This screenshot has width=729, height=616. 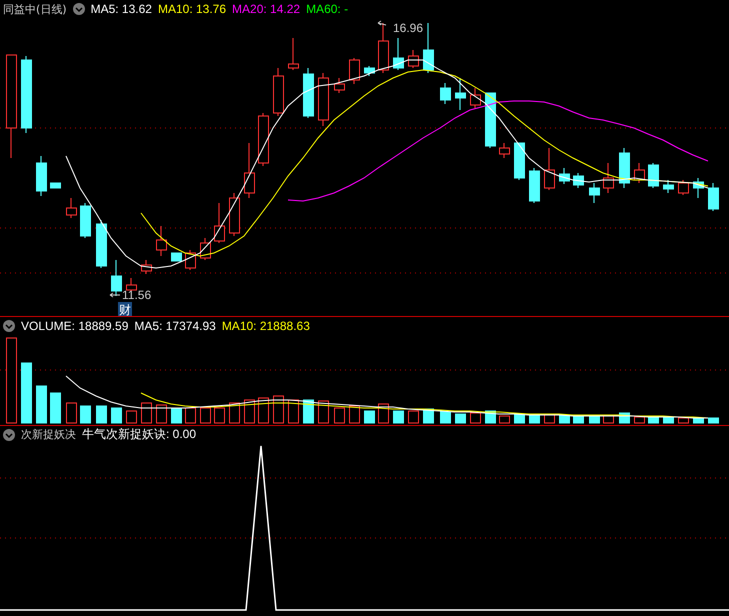 I want to click on volume-value-label: MA10: 21888.63, so click(x=266, y=325).